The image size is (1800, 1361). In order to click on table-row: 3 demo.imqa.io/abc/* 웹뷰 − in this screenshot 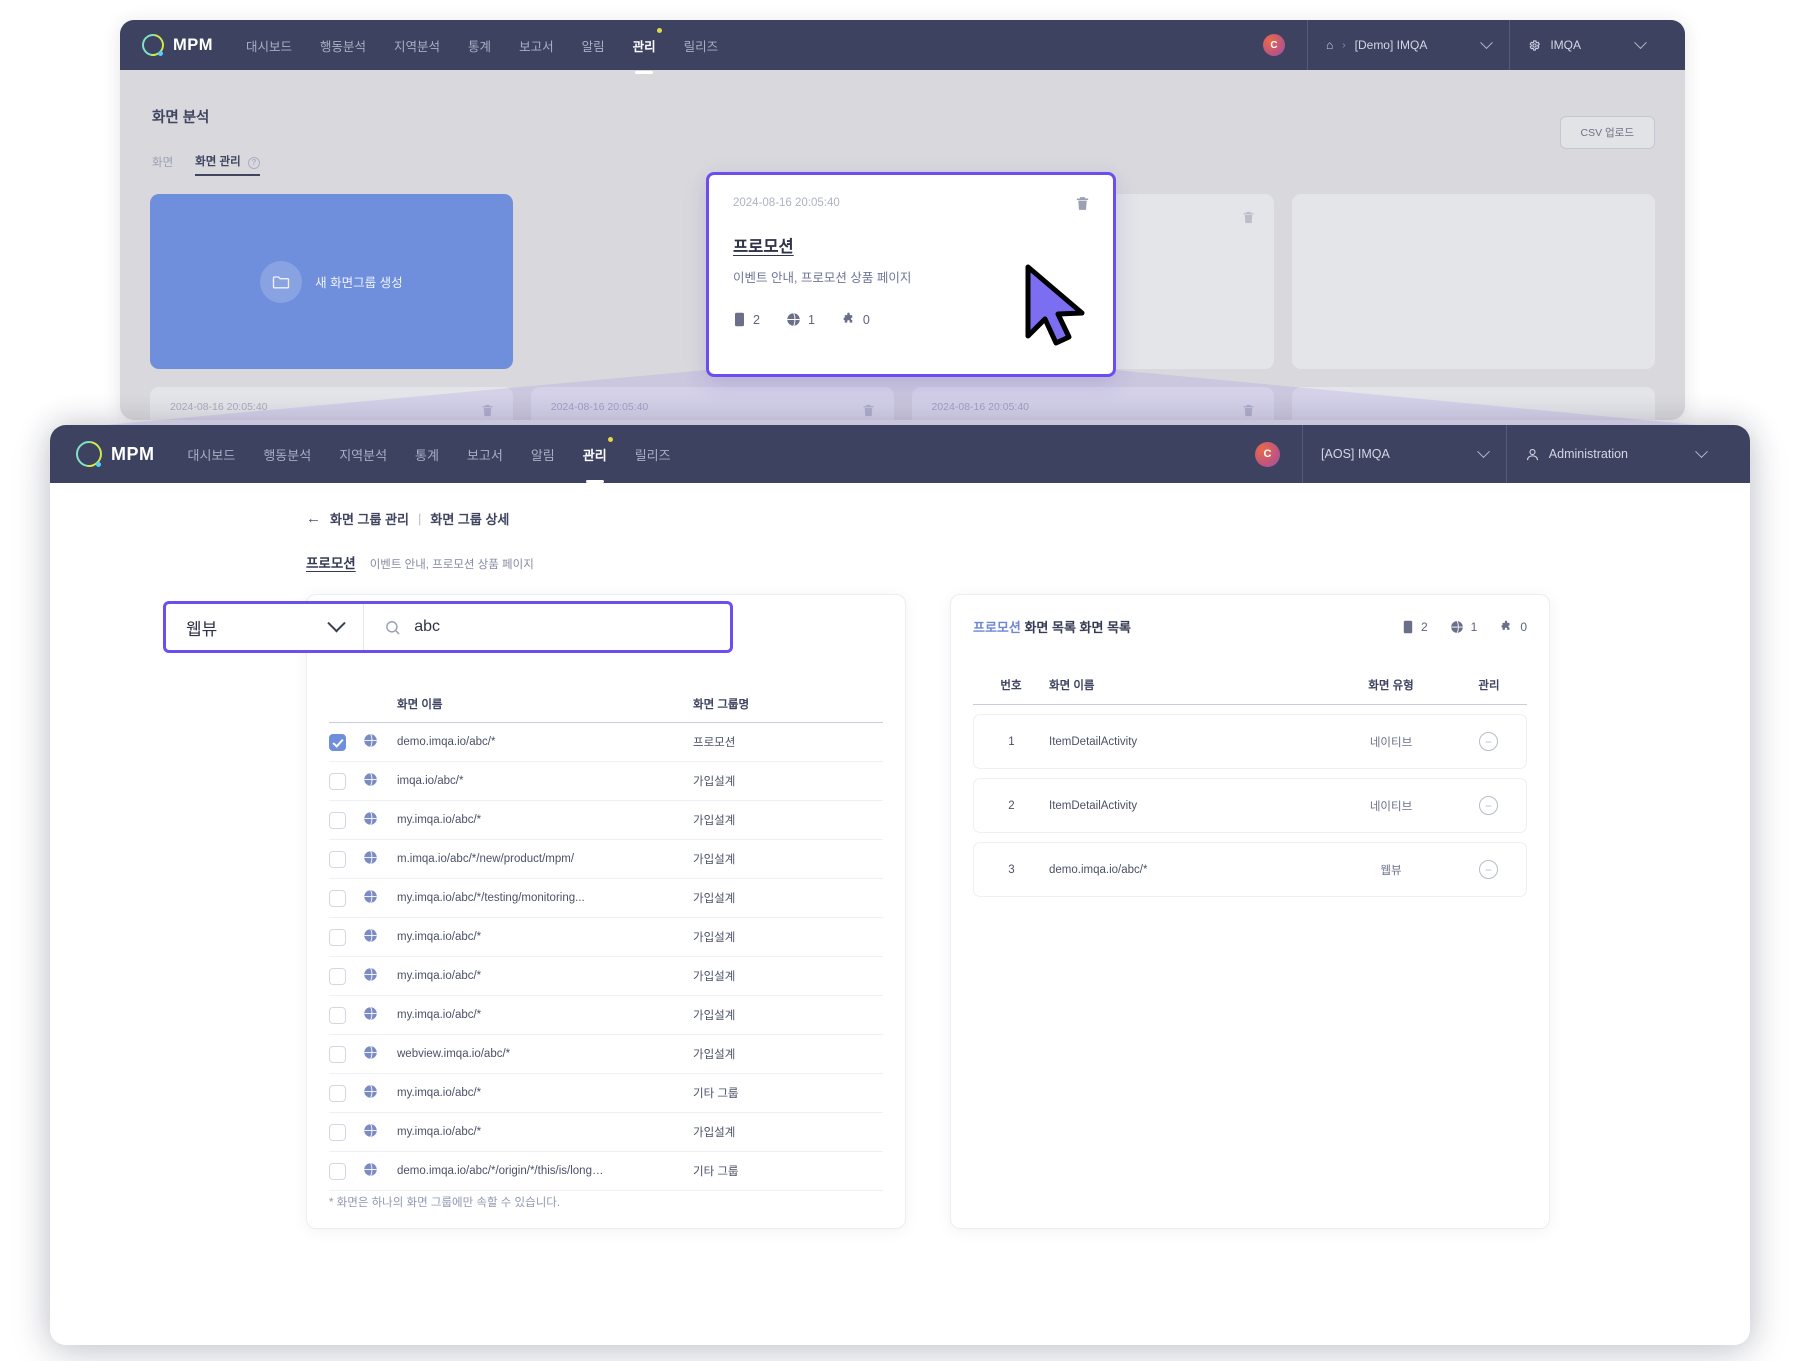, I will do `click(1250, 869)`.